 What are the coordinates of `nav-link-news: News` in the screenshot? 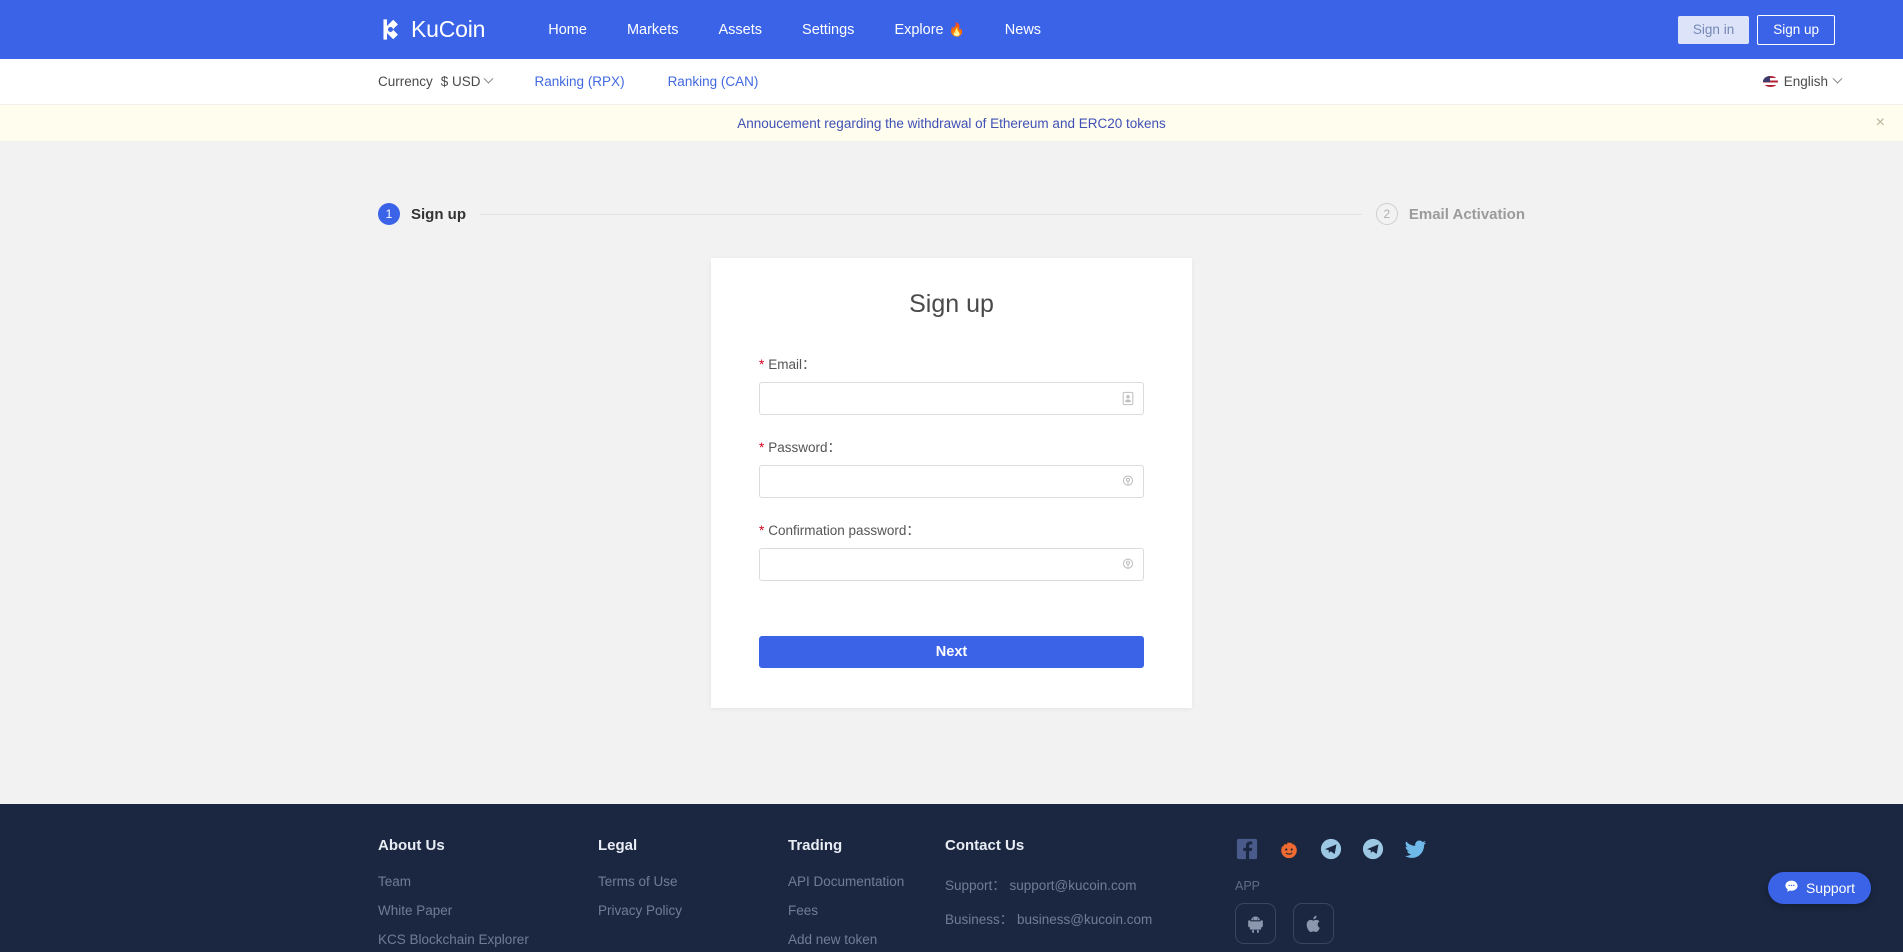 It's located at (1023, 30).